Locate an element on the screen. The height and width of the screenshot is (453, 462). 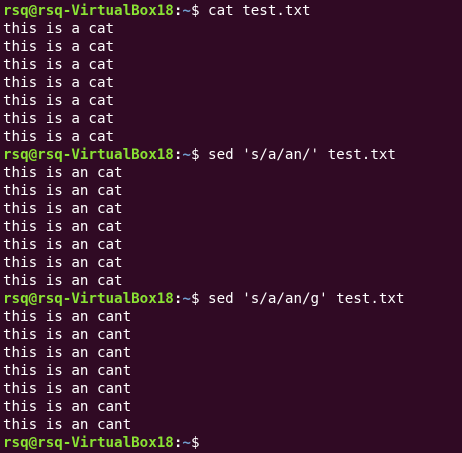
command-text: sed 's/a/an/' test.txt is located at coordinates (302, 155).